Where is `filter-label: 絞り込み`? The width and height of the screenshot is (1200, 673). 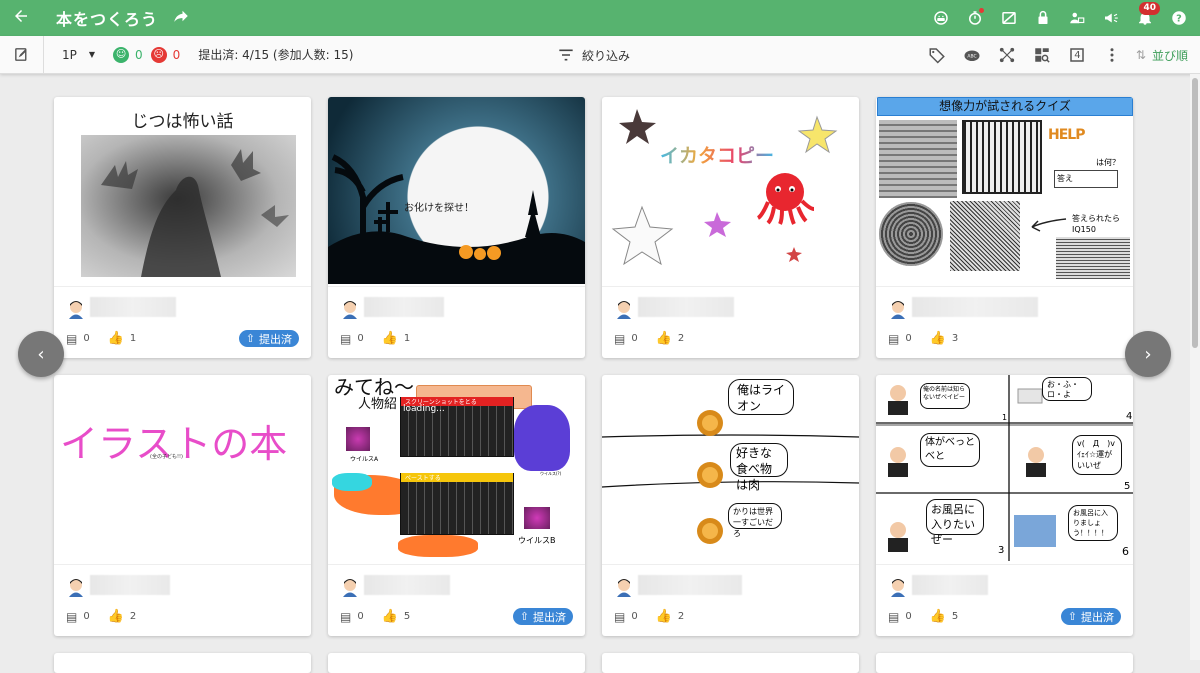
filter-label: 絞り込み is located at coordinates (606, 55).